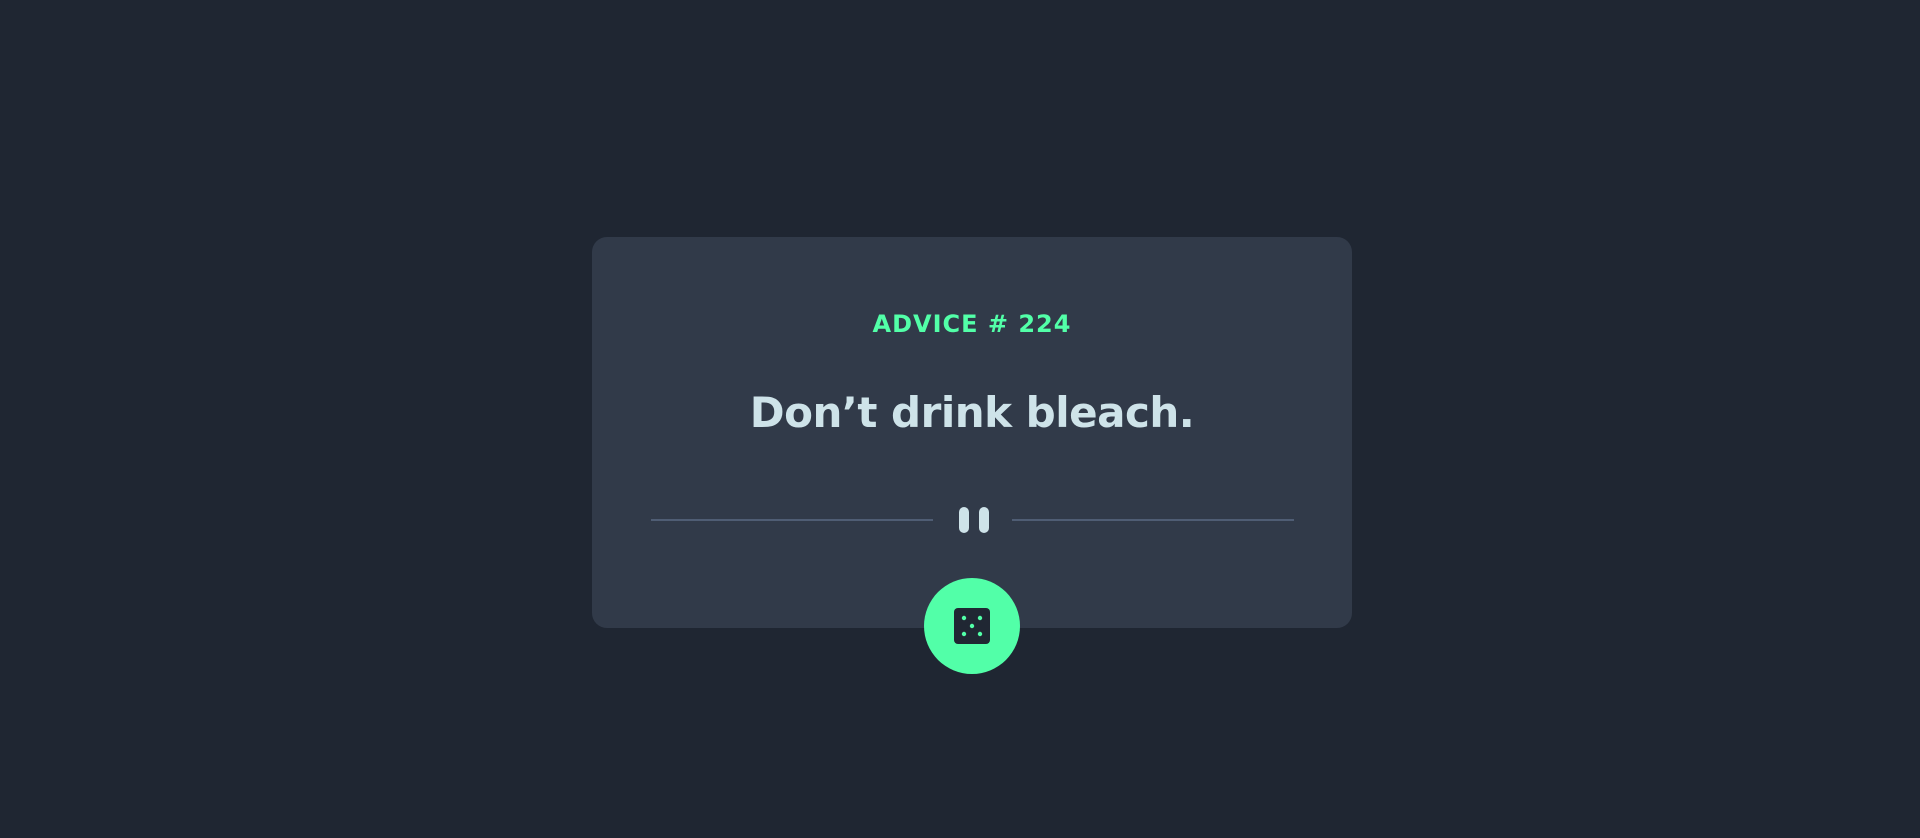 The image size is (1920, 838). What do you see at coordinates (964, 520) in the screenshot?
I see `pause-bar-left` at bounding box center [964, 520].